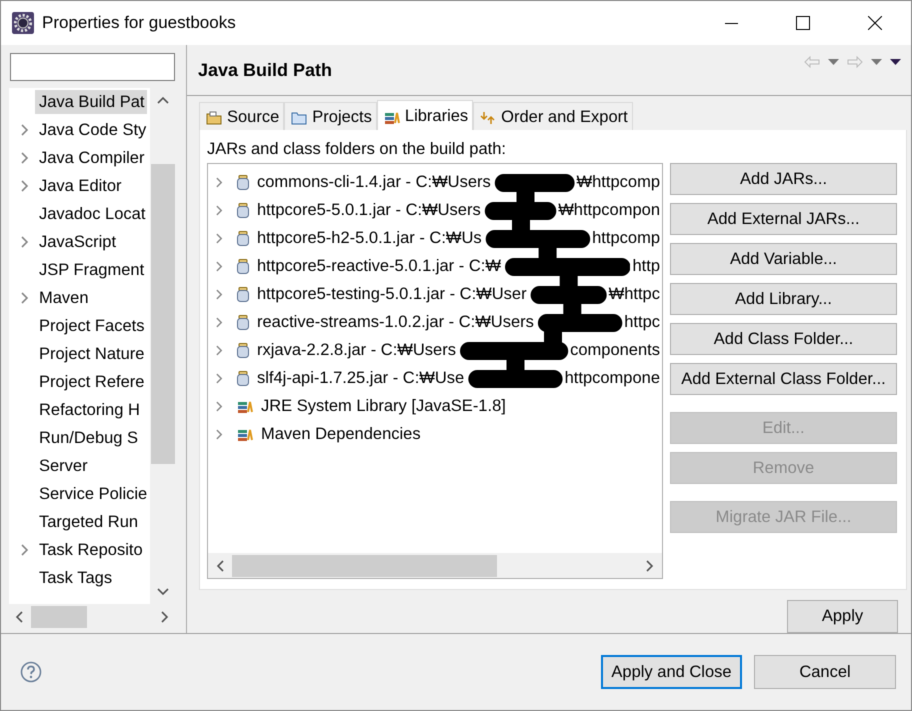 This screenshot has height=711, width=912. Describe the element at coordinates (93, 270) in the screenshot. I see `tree-item: JSP Fragment` at that location.